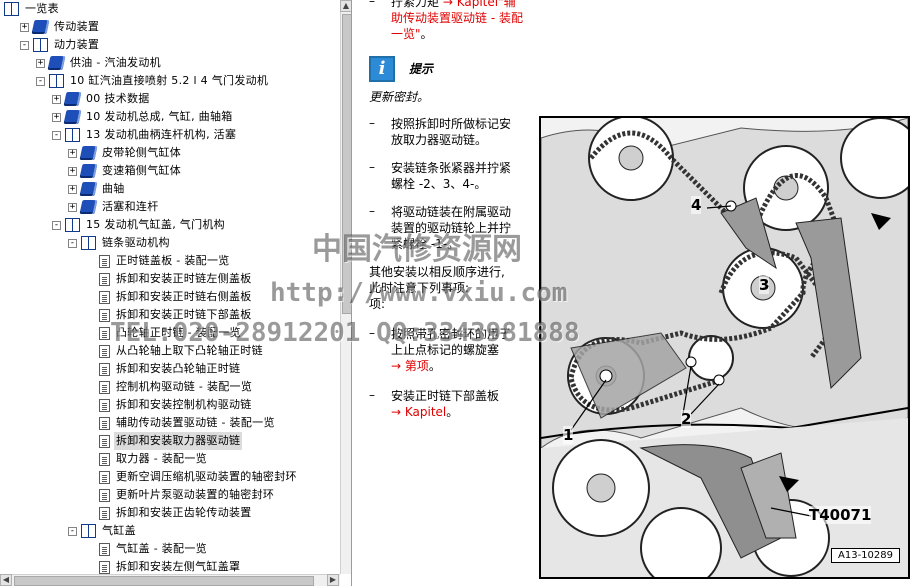 The height and width of the screenshot is (586, 910). What do you see at coordinates (377, 304) in the screenshot?
I see `other-text-line3: 项:` at bounding box center [377, 304].